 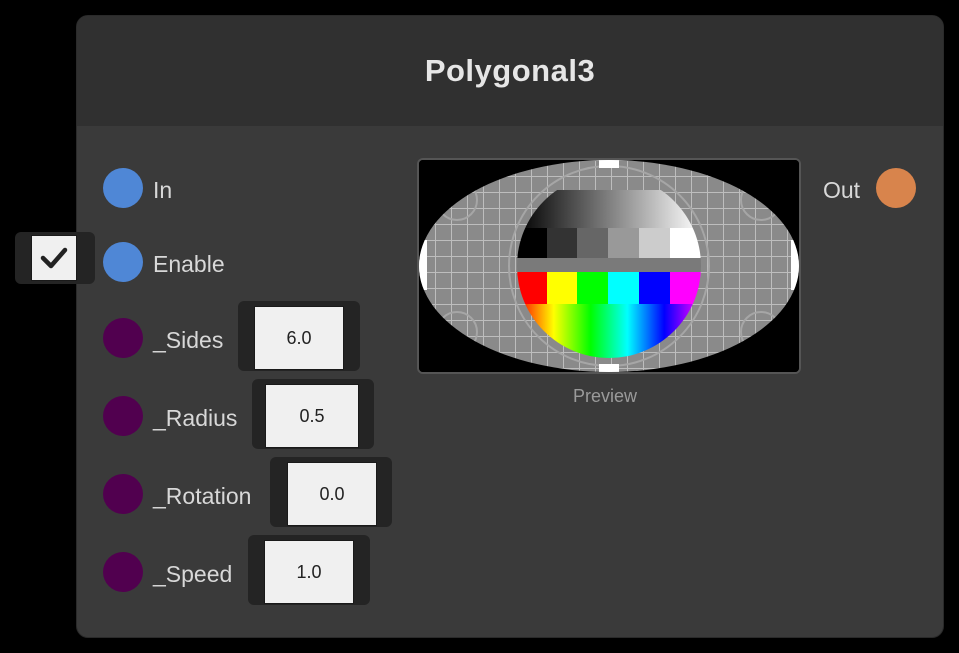 I want to click on enable-label: Enable, so click(x=189, y=264).